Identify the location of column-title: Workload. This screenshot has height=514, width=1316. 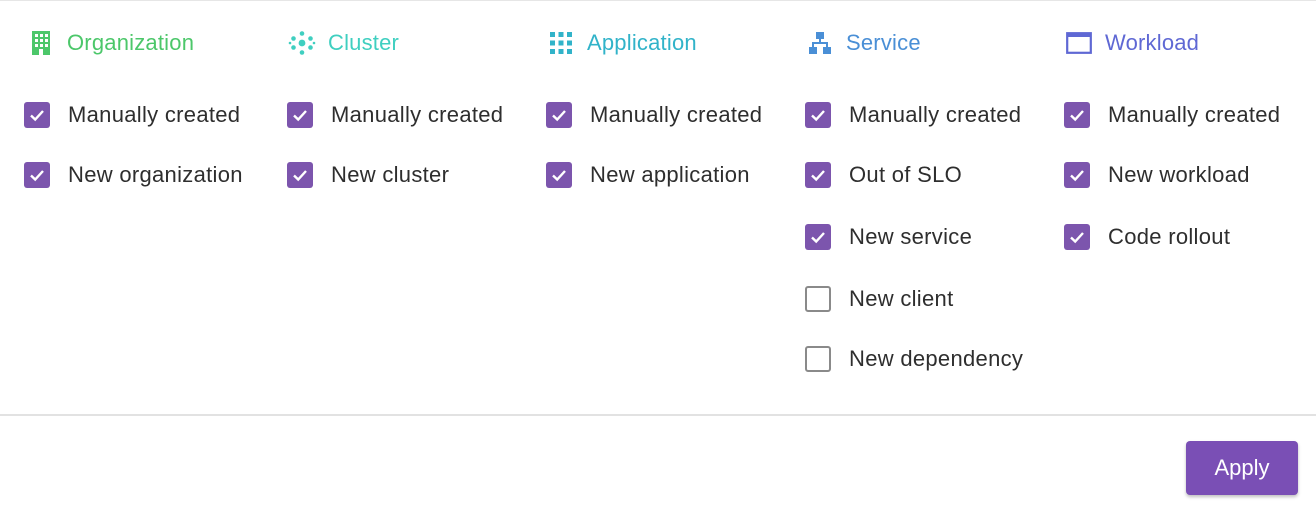
(1152, 42).